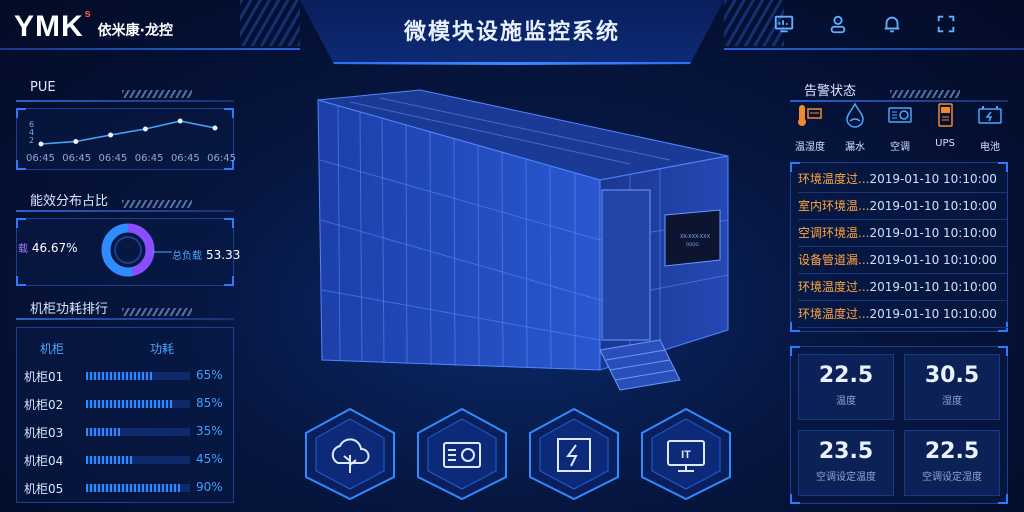 This screenshot has height=512, width=1024. I want to click on ranking-cabinet-name: 机柜03, so click(44, 433).